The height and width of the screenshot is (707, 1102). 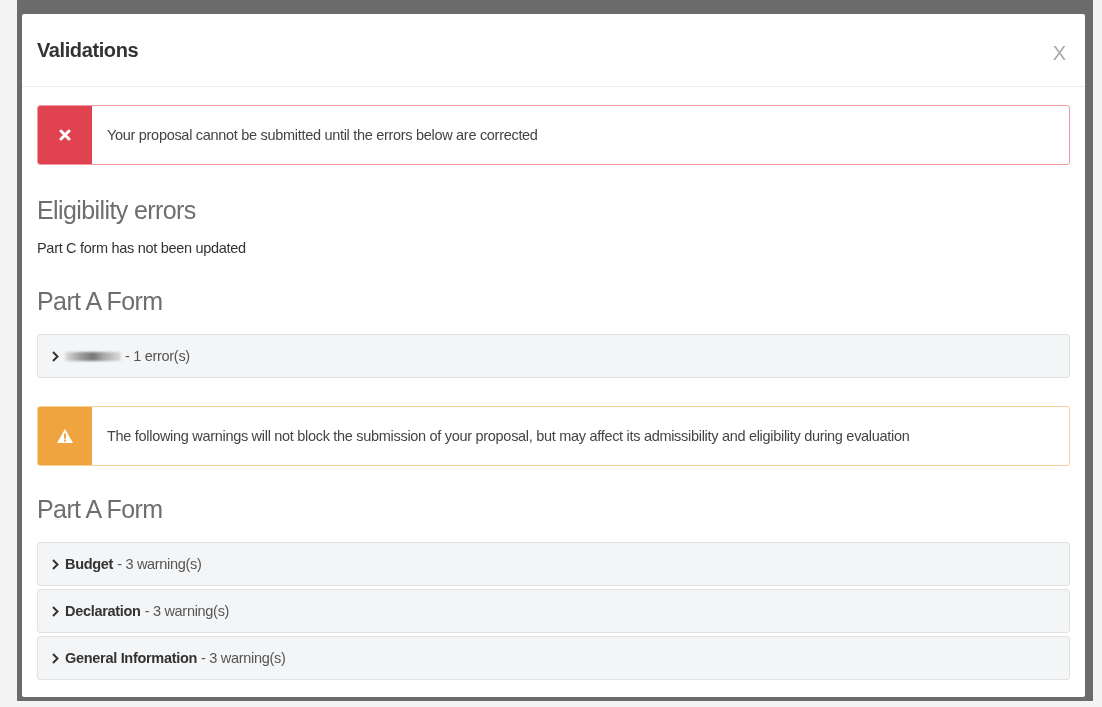 I want to click on accordion-item: Budget - 3 warning(s), so click(x=553, y=564).